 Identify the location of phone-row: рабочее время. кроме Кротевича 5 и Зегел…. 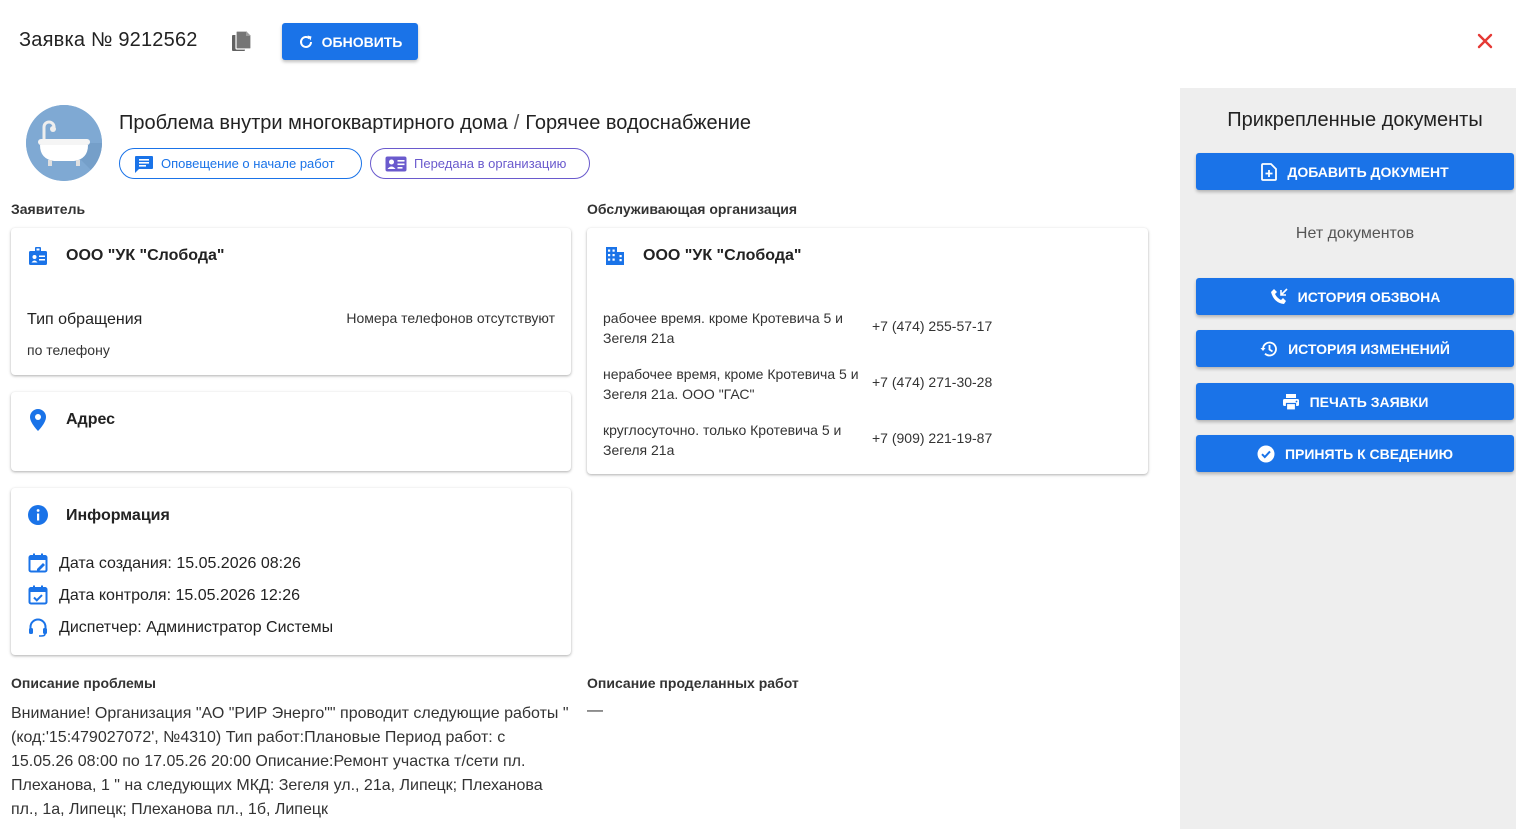
(873, 328).